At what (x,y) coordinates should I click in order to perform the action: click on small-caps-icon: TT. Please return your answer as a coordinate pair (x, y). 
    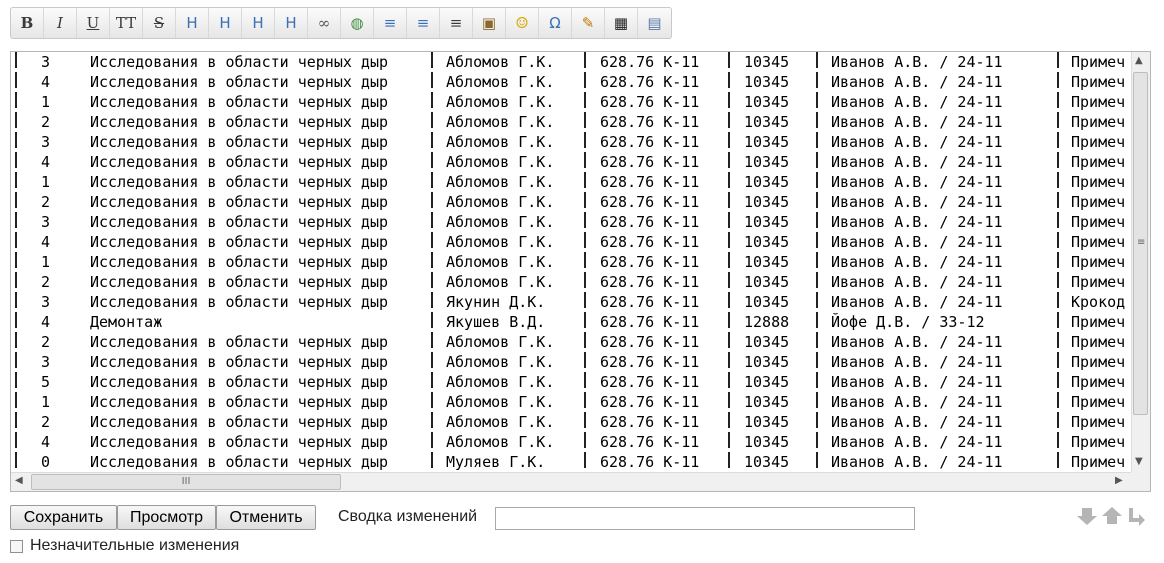
    Looking at the image, I should click on (126, 23).